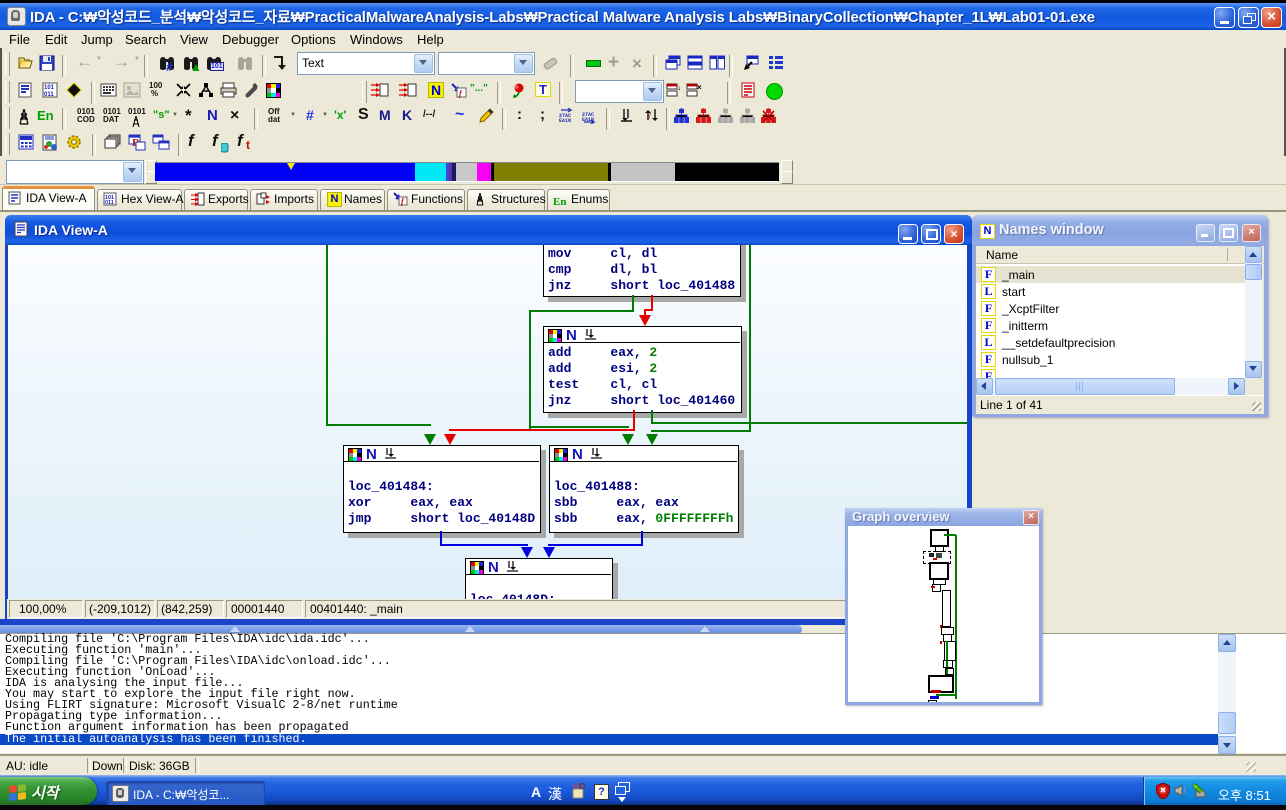 The height and width of the screenshot is (810, 1286). I want to click on svg-text: 101, so click(49, 88).